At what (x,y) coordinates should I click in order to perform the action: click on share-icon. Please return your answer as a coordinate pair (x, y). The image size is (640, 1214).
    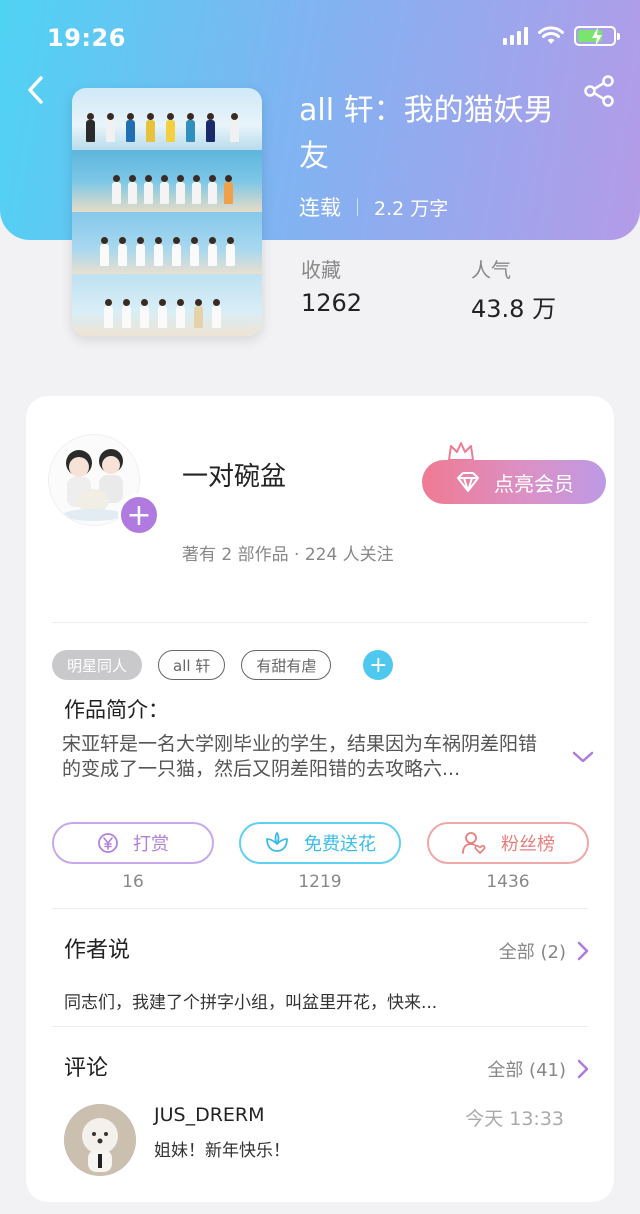
    Looking at the image, I should click on (599, 91).